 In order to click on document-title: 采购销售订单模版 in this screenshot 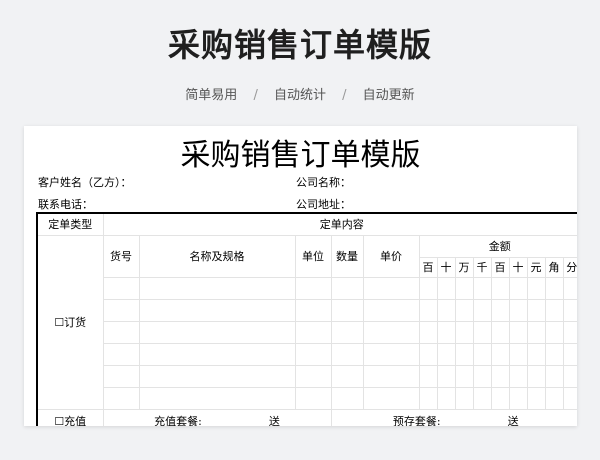, I will do `click(300, 155)`.